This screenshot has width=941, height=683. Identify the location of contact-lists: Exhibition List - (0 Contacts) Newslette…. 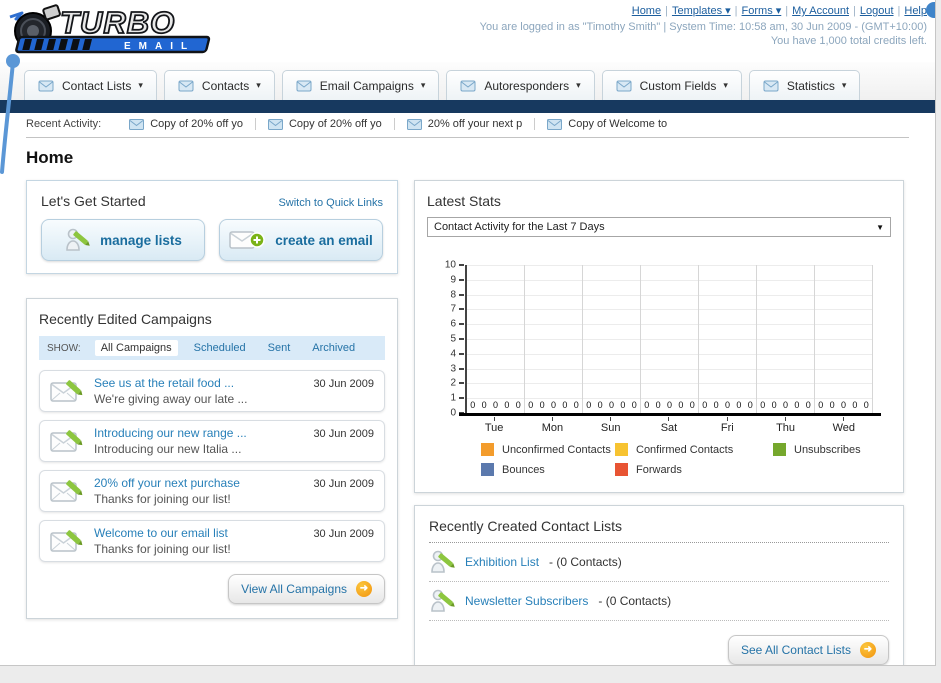
(659, 582).